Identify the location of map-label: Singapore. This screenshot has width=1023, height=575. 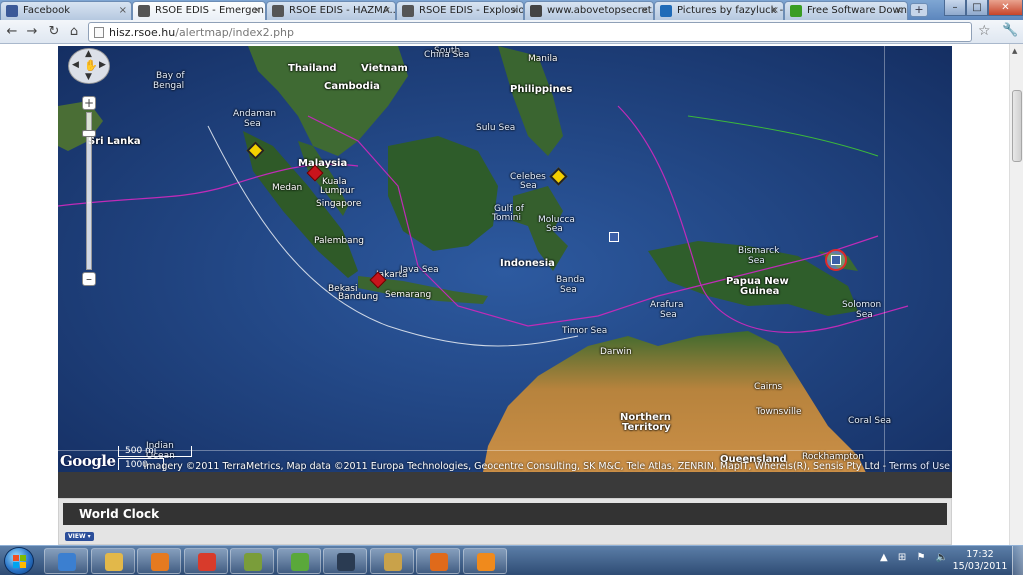
(339, 204).